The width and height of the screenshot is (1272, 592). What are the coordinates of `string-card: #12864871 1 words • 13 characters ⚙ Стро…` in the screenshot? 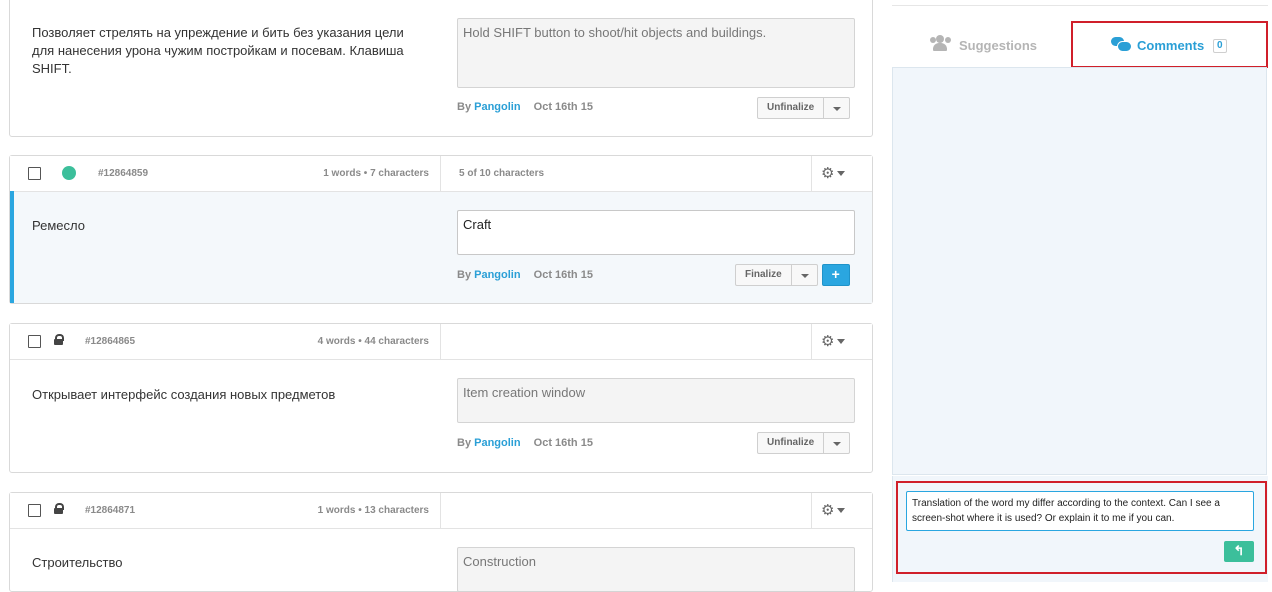 It's located at (441, 542).